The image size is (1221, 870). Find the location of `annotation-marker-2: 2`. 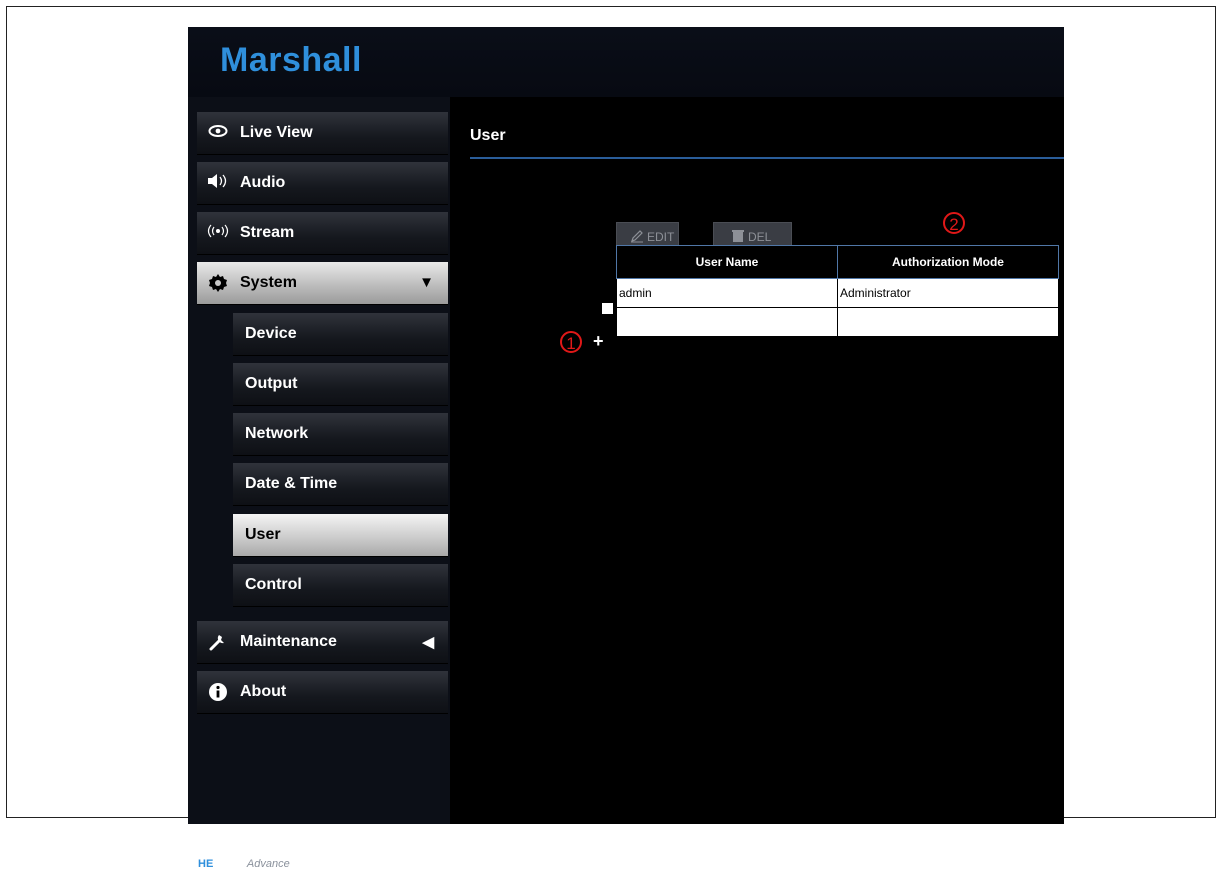

annotation-marker-2: 2 is located at coordinates (954, 223).